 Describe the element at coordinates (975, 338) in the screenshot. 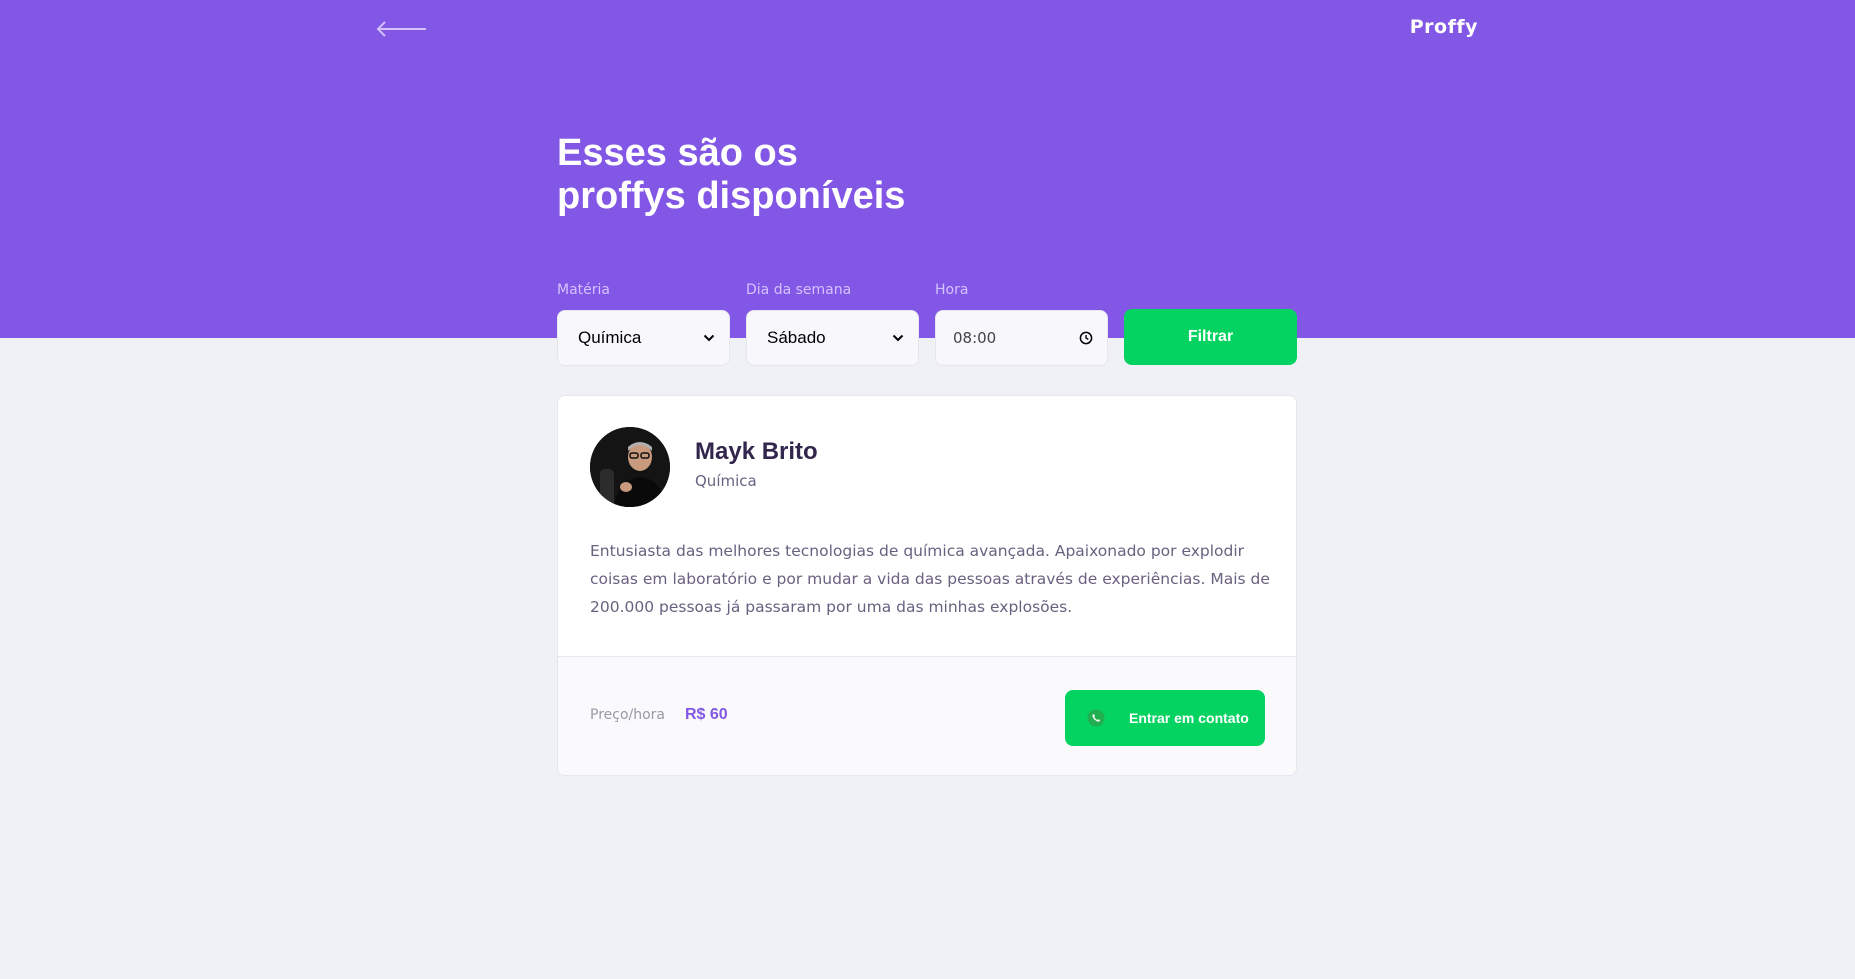

I see `time-input-value: 08:00` at that location.